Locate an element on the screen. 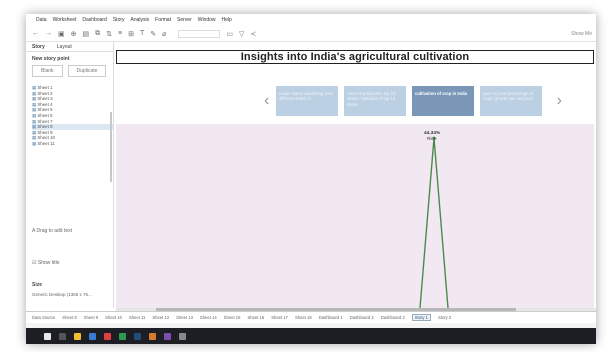  menu-item-help: Help is located at coordinates (227, 20).